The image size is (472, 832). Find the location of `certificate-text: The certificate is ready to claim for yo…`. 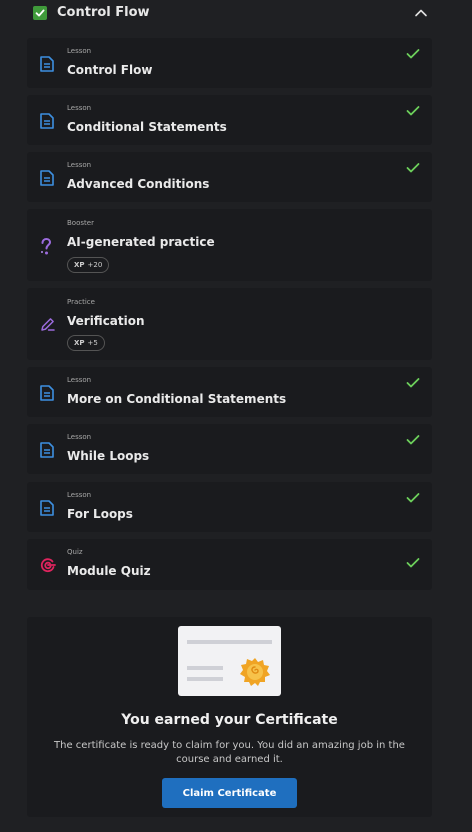

certificate-text: The certificate is ready to claim for yo… is located at coordinates (229, 752).